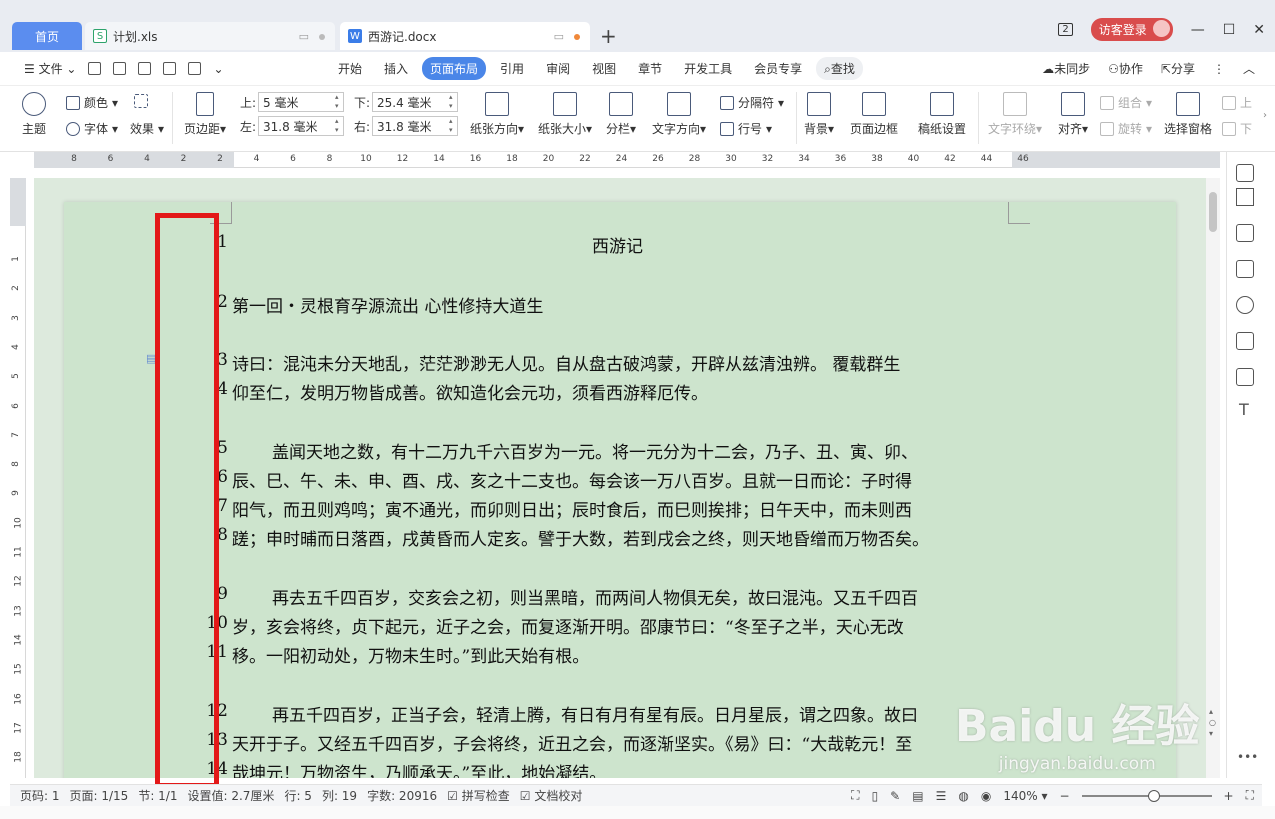  What do you see at coordinates (1213, 478) in the screenshot?
I see `vertical-scrollbar: ▴ ○ ▾` at bounding box center [1213, 478].